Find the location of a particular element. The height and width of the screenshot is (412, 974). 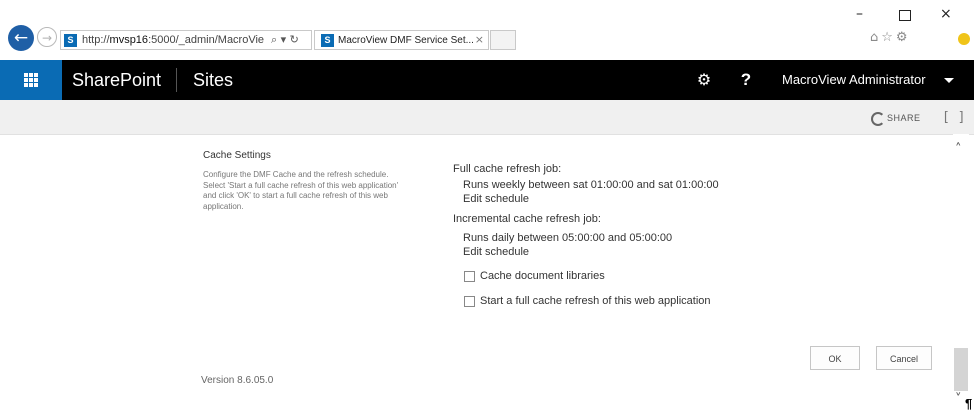

back-button: ← is located at coordinates (21, 38).